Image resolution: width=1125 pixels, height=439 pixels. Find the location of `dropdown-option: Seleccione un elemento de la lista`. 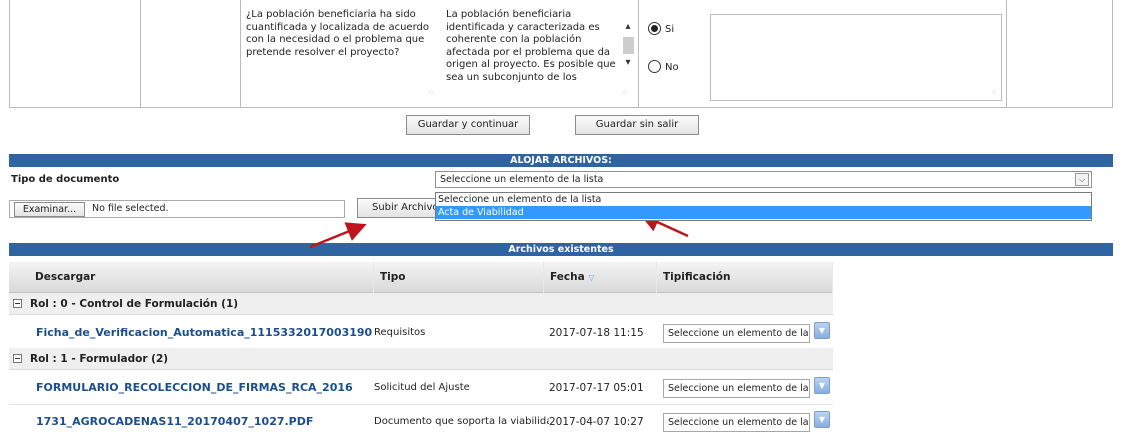

dropdown-option: Seleccione un elemento de la lista is located at coordinates (763, 199).